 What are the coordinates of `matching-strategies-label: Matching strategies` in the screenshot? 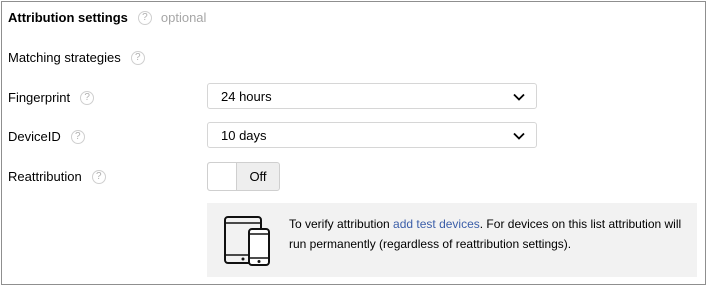 It's located at (64, 57).